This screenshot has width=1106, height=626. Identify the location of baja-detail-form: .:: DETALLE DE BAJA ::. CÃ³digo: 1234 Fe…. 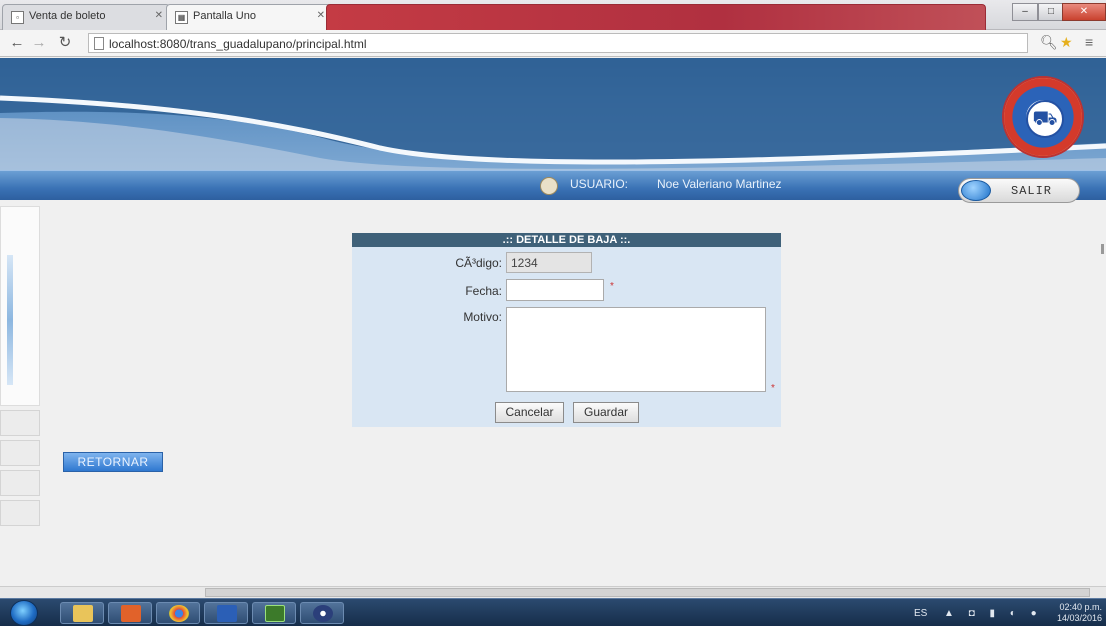
(566, 330).